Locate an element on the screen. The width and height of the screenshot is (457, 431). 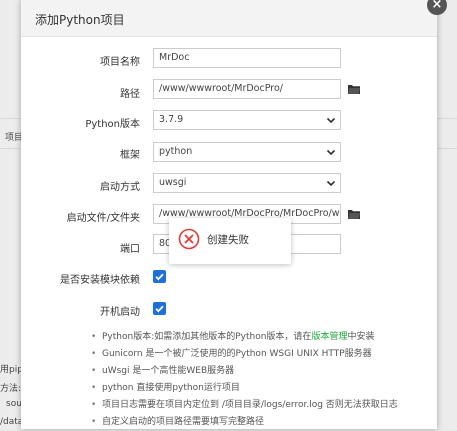
path-label: 路径 is located at coordinates (130, 94).